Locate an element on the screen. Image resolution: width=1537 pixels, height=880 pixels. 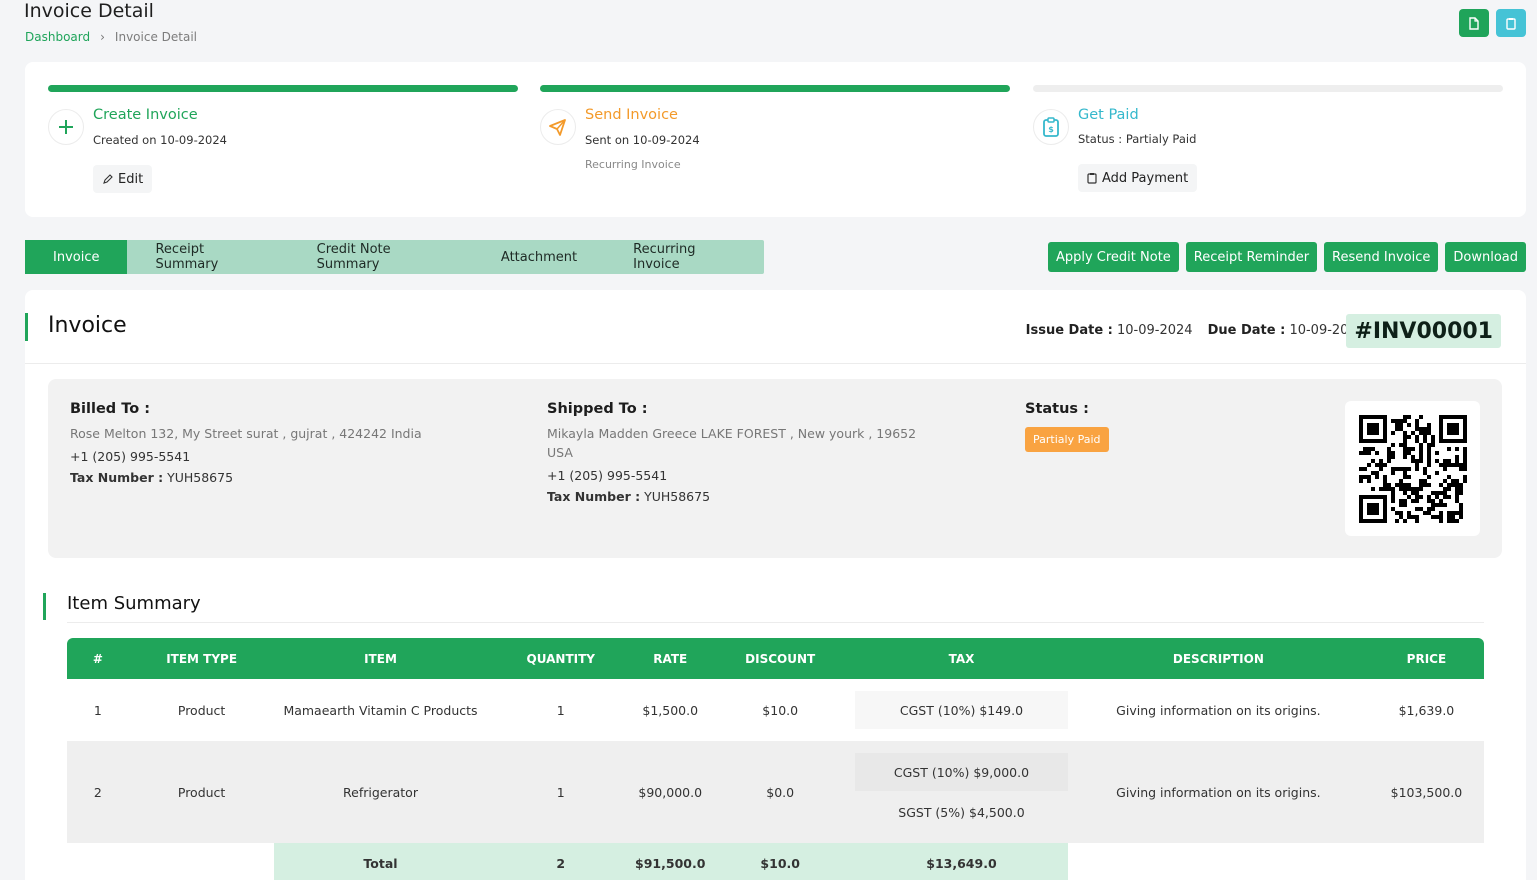
qr-code is located at coordinates (1412, 468).